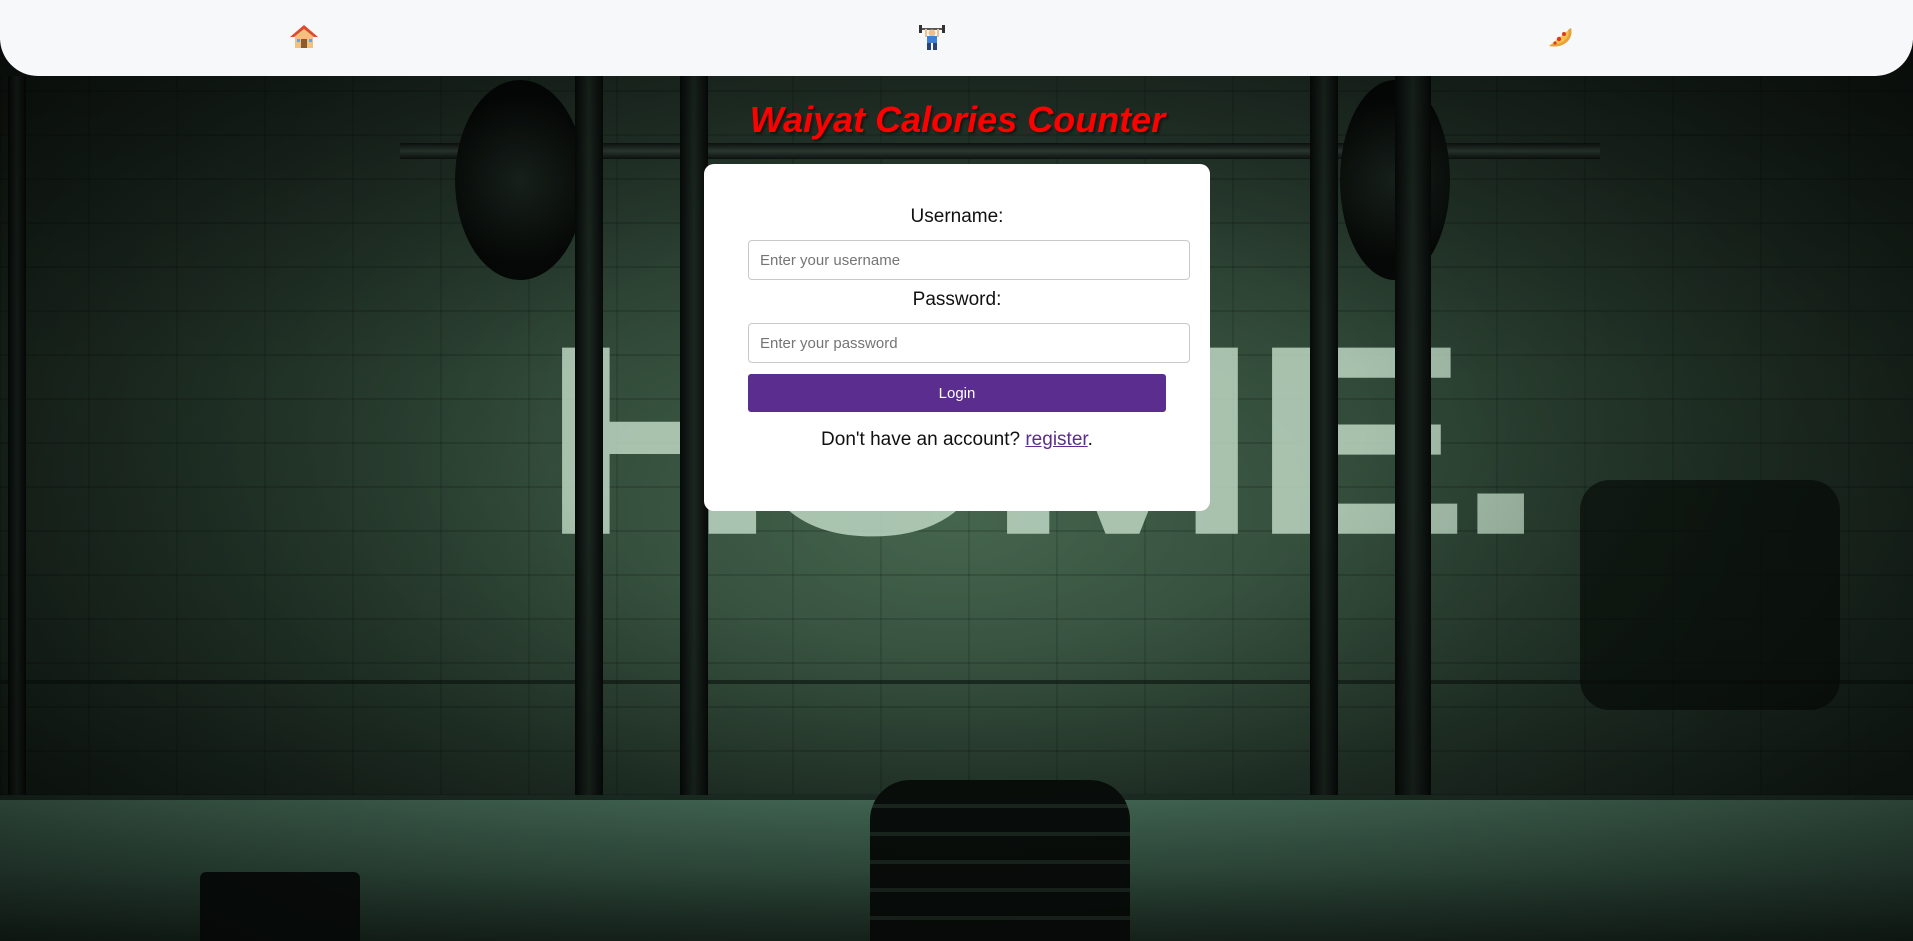  I want to click on pizza-icon, so click(1560, 37).